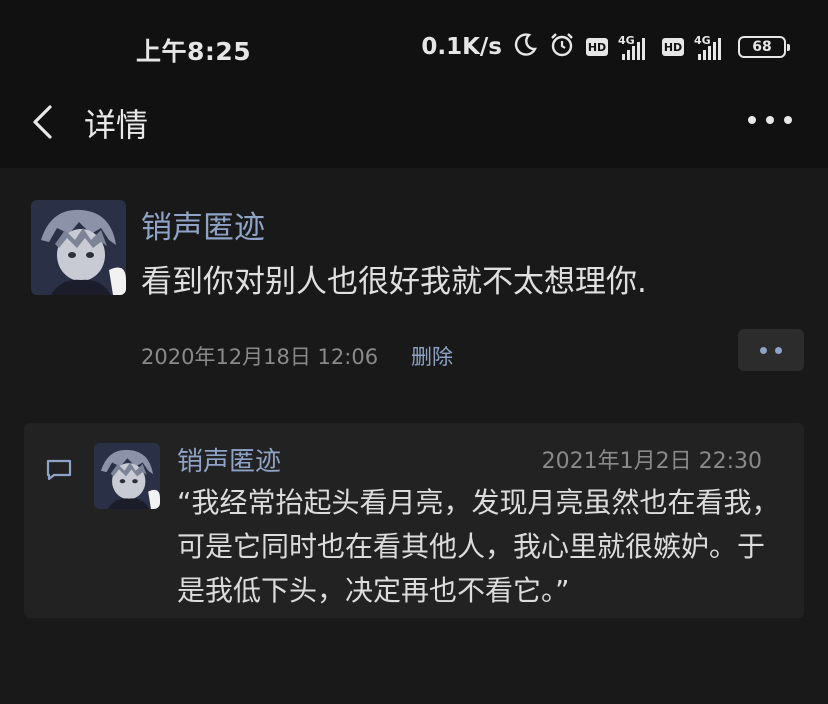 The width and height of the screenshot is (828, 704). I want to click on battery-icon: 68, so click(764, 47).